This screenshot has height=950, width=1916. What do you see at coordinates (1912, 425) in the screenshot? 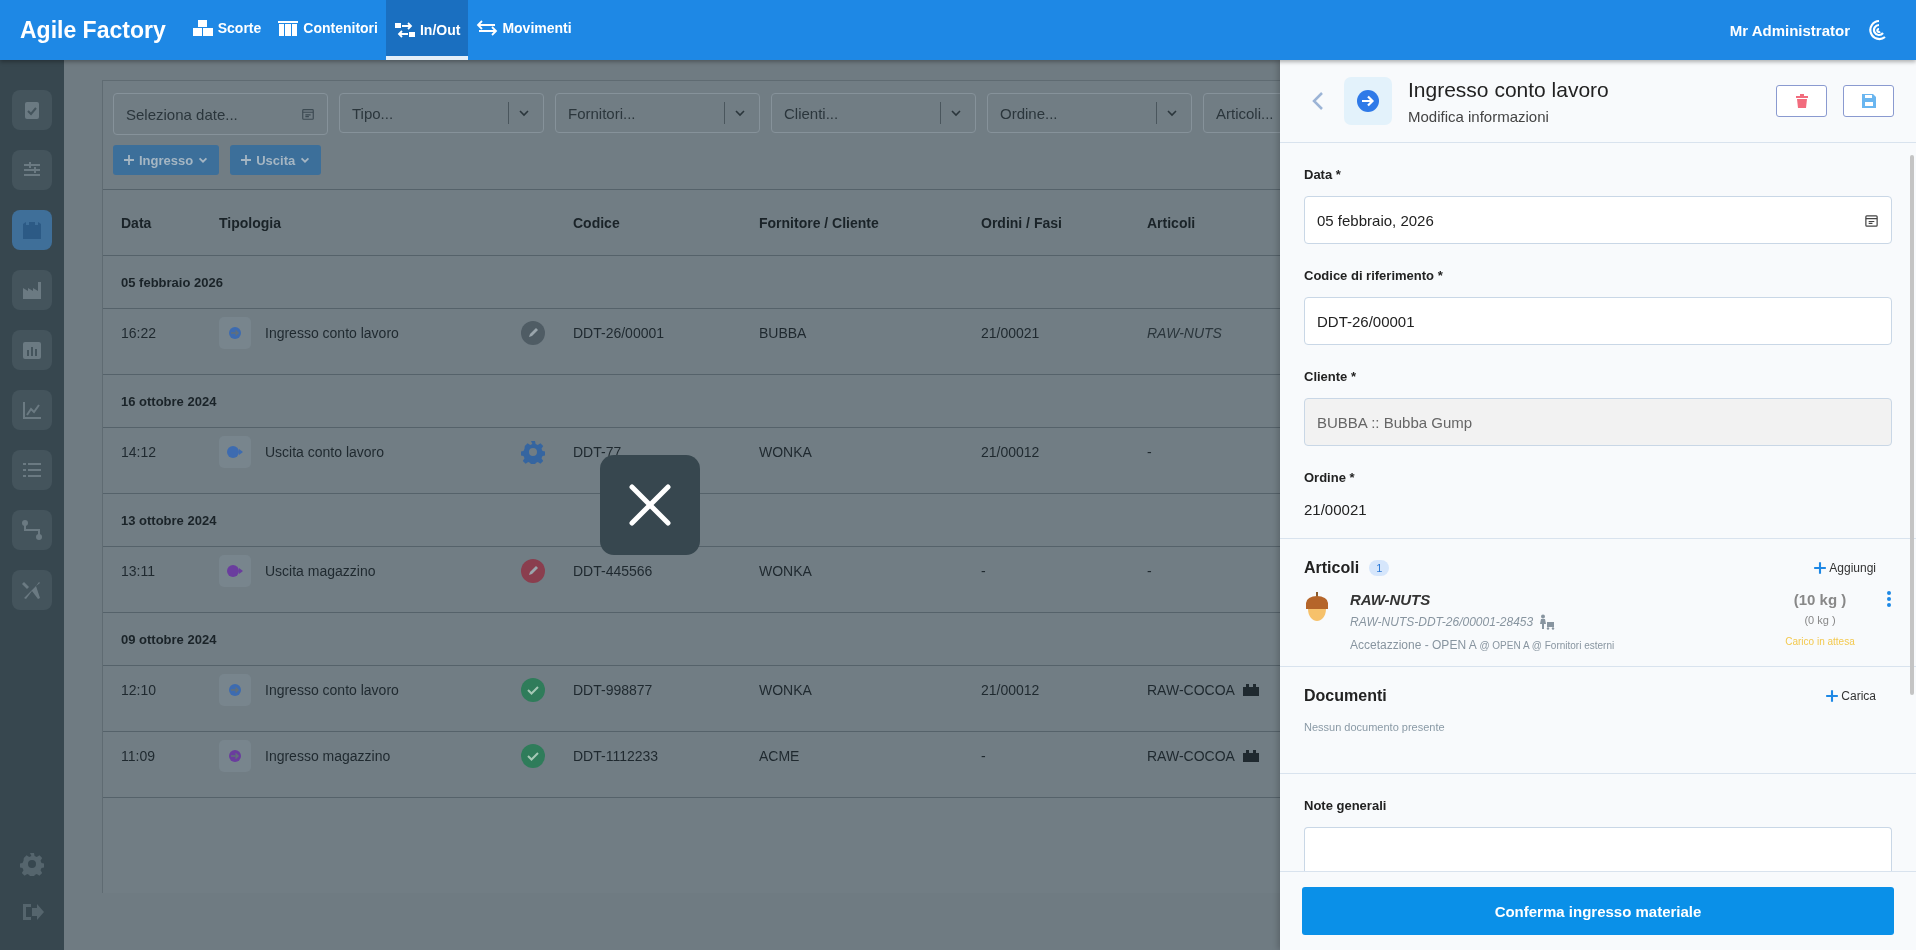
I see `scrollbar` at bounding box center [1912, 425].